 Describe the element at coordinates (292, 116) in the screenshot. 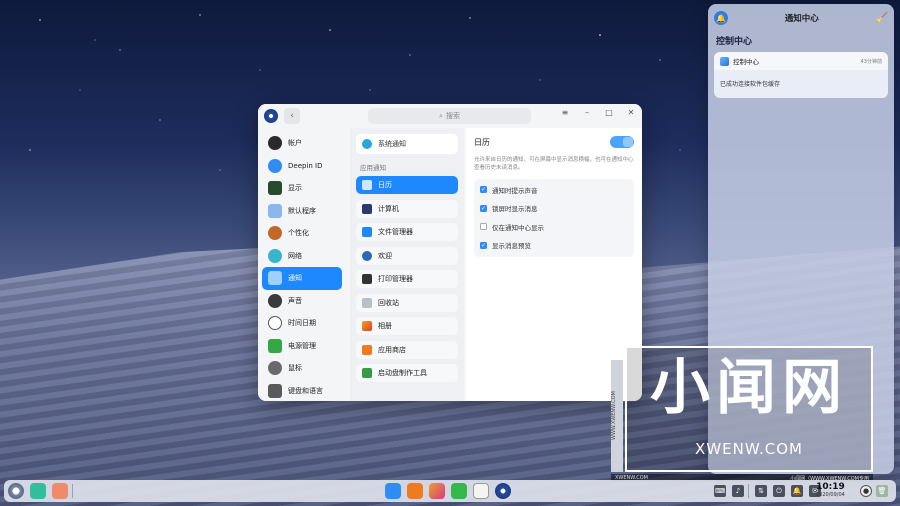

I see `back-button: ‹` at that location.